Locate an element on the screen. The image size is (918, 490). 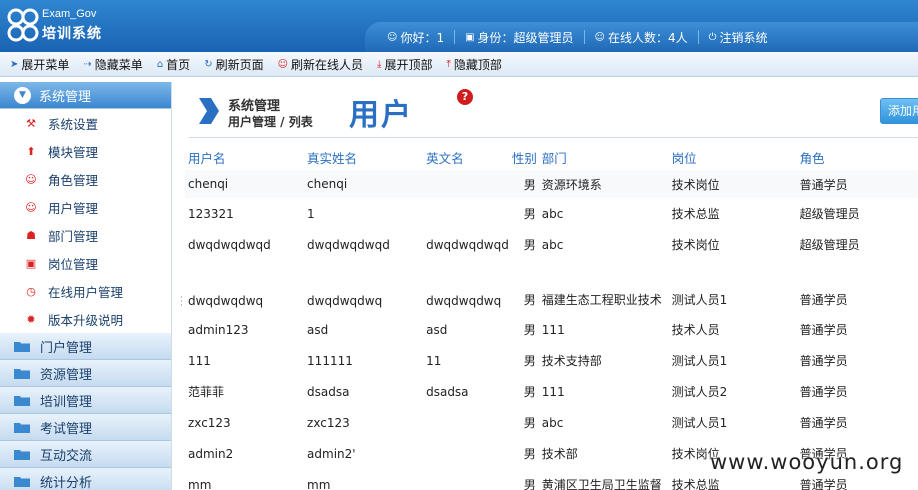
breadcrumb: 用户管理 / 列表 is located at coordinates (270, 122).